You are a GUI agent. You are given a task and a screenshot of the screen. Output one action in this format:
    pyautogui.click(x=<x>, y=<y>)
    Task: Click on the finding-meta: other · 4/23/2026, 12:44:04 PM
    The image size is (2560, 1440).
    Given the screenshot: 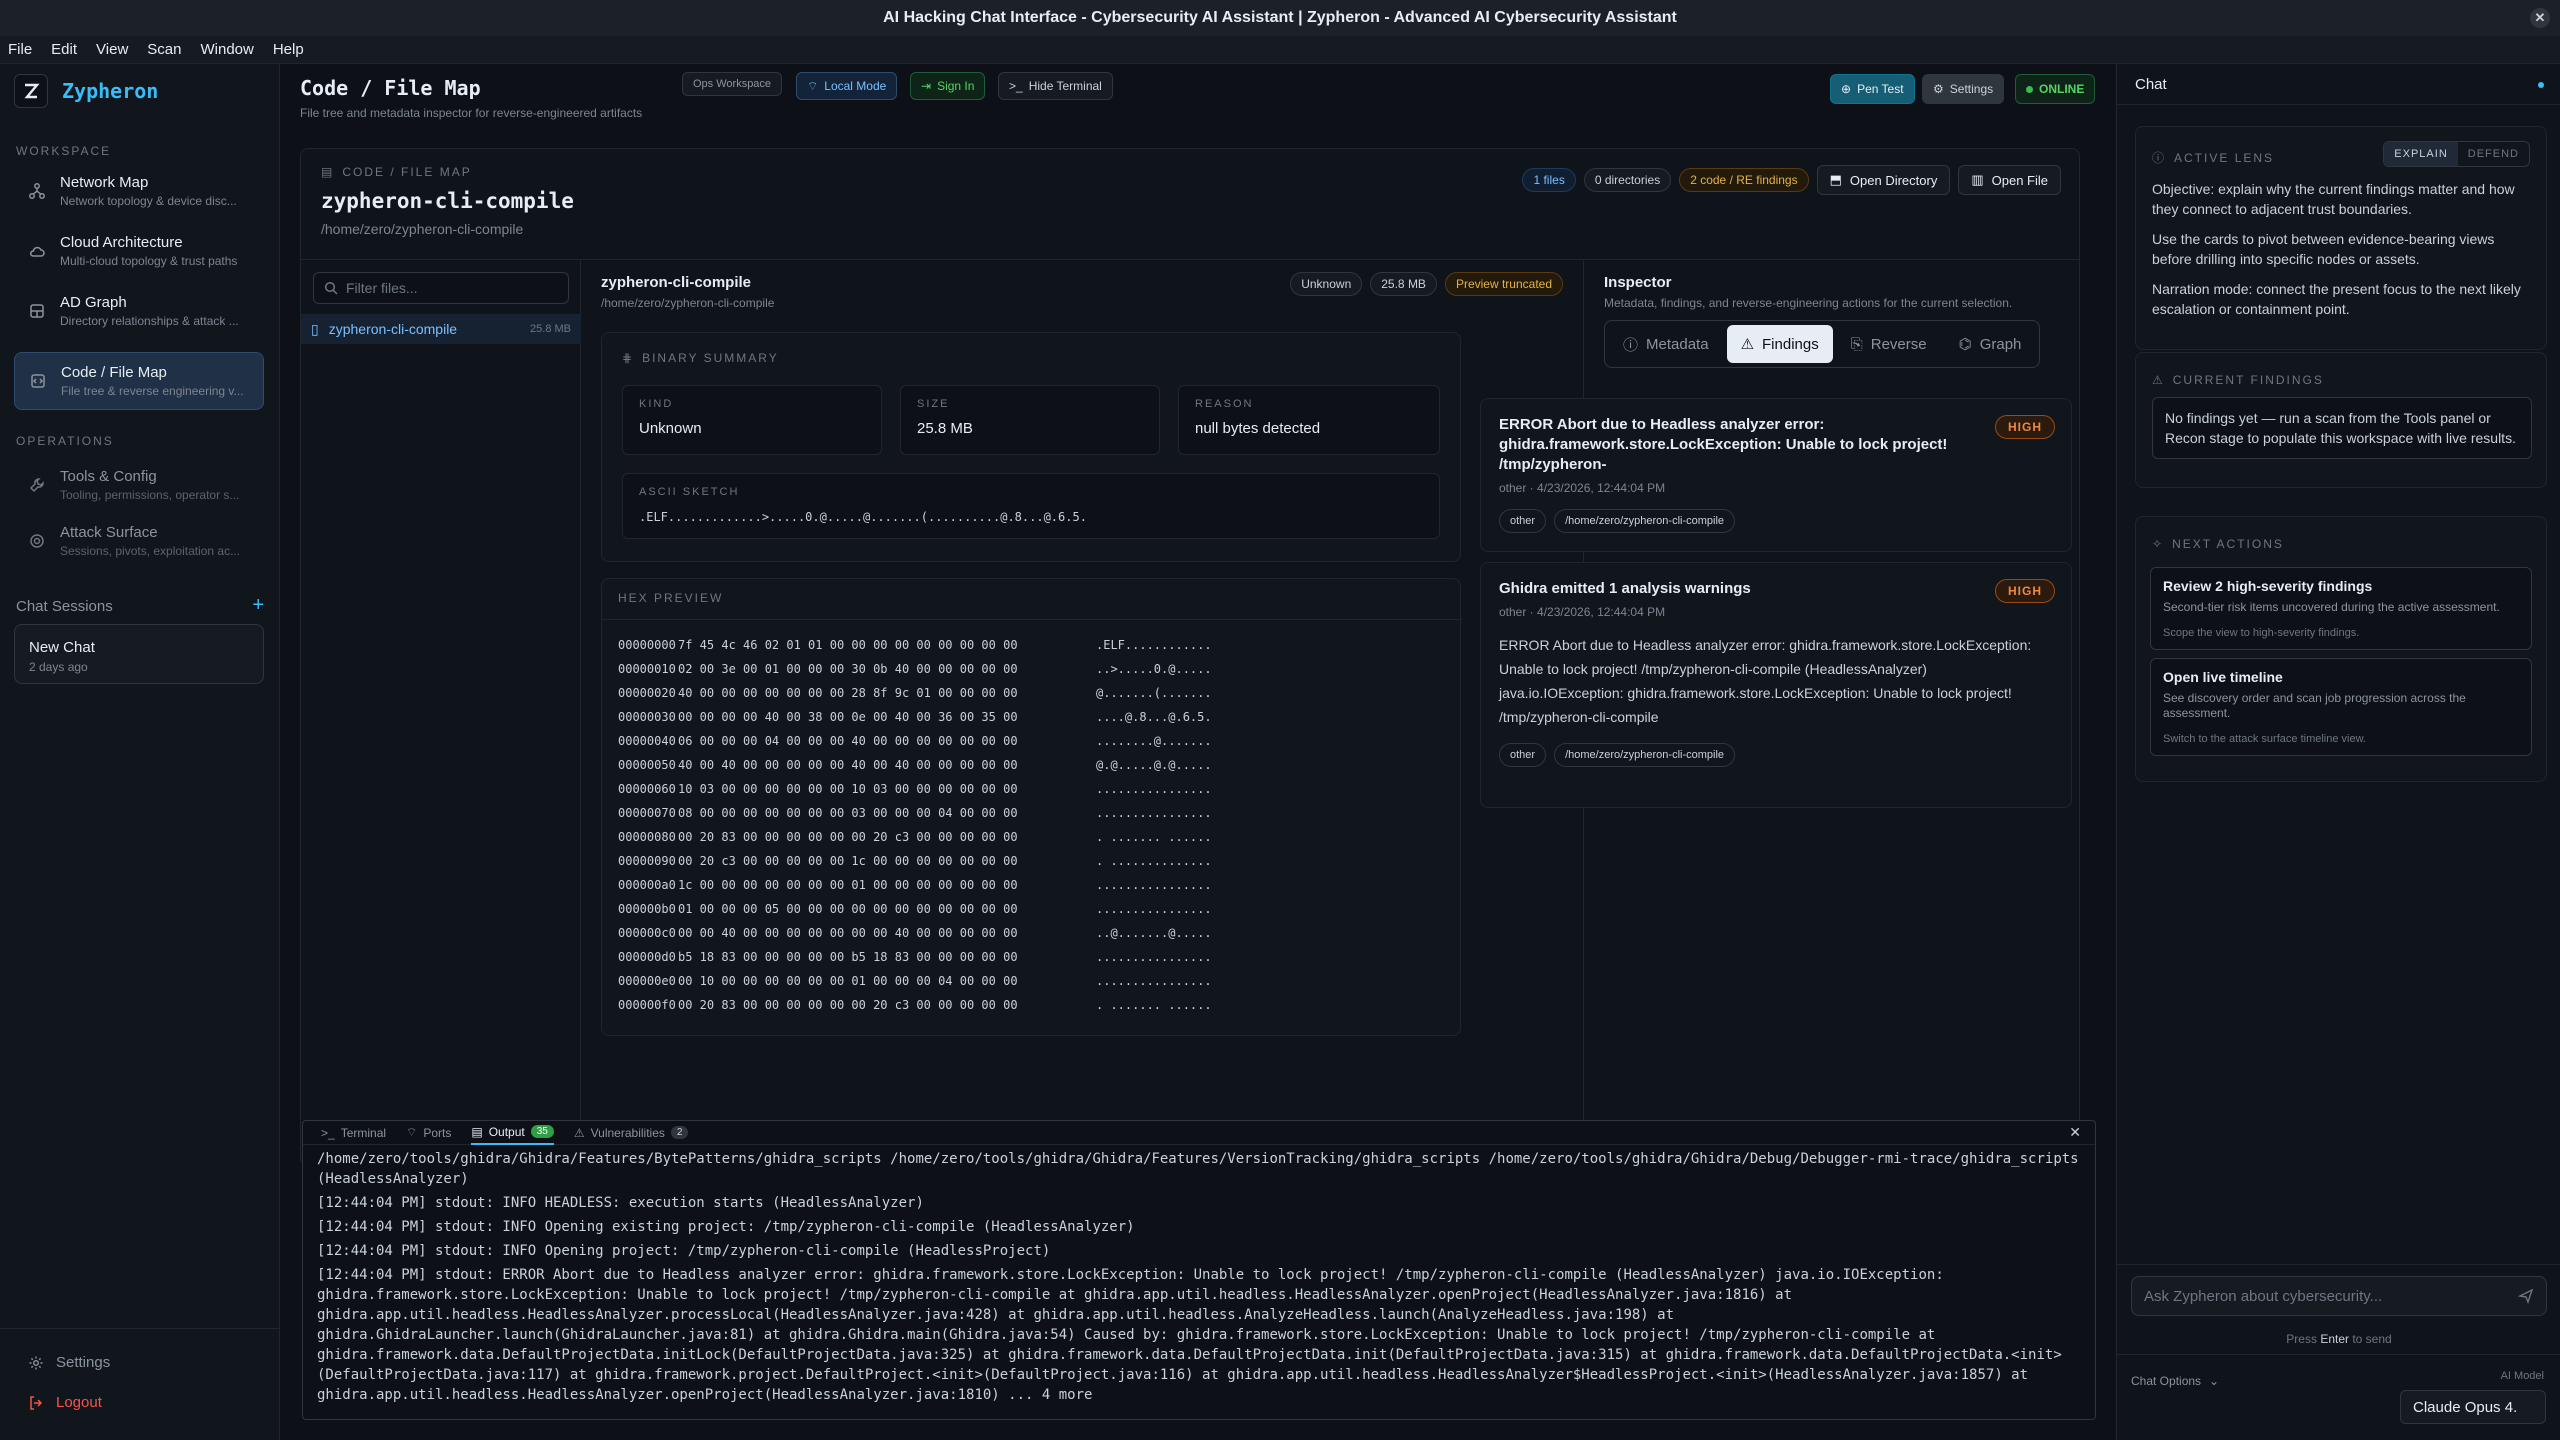 What is the action you would take?
    pyautogui.click(x=1582, y=612)
    